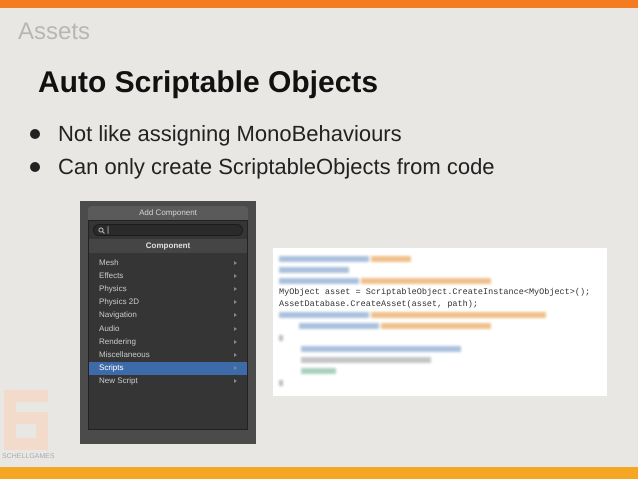 The height and width of the screenshot is (479, 638). Describe the element at coordinates (230, 134) in the screenshot. I see `bullet-text: Not like assigning MonoBehaviours` at that location.